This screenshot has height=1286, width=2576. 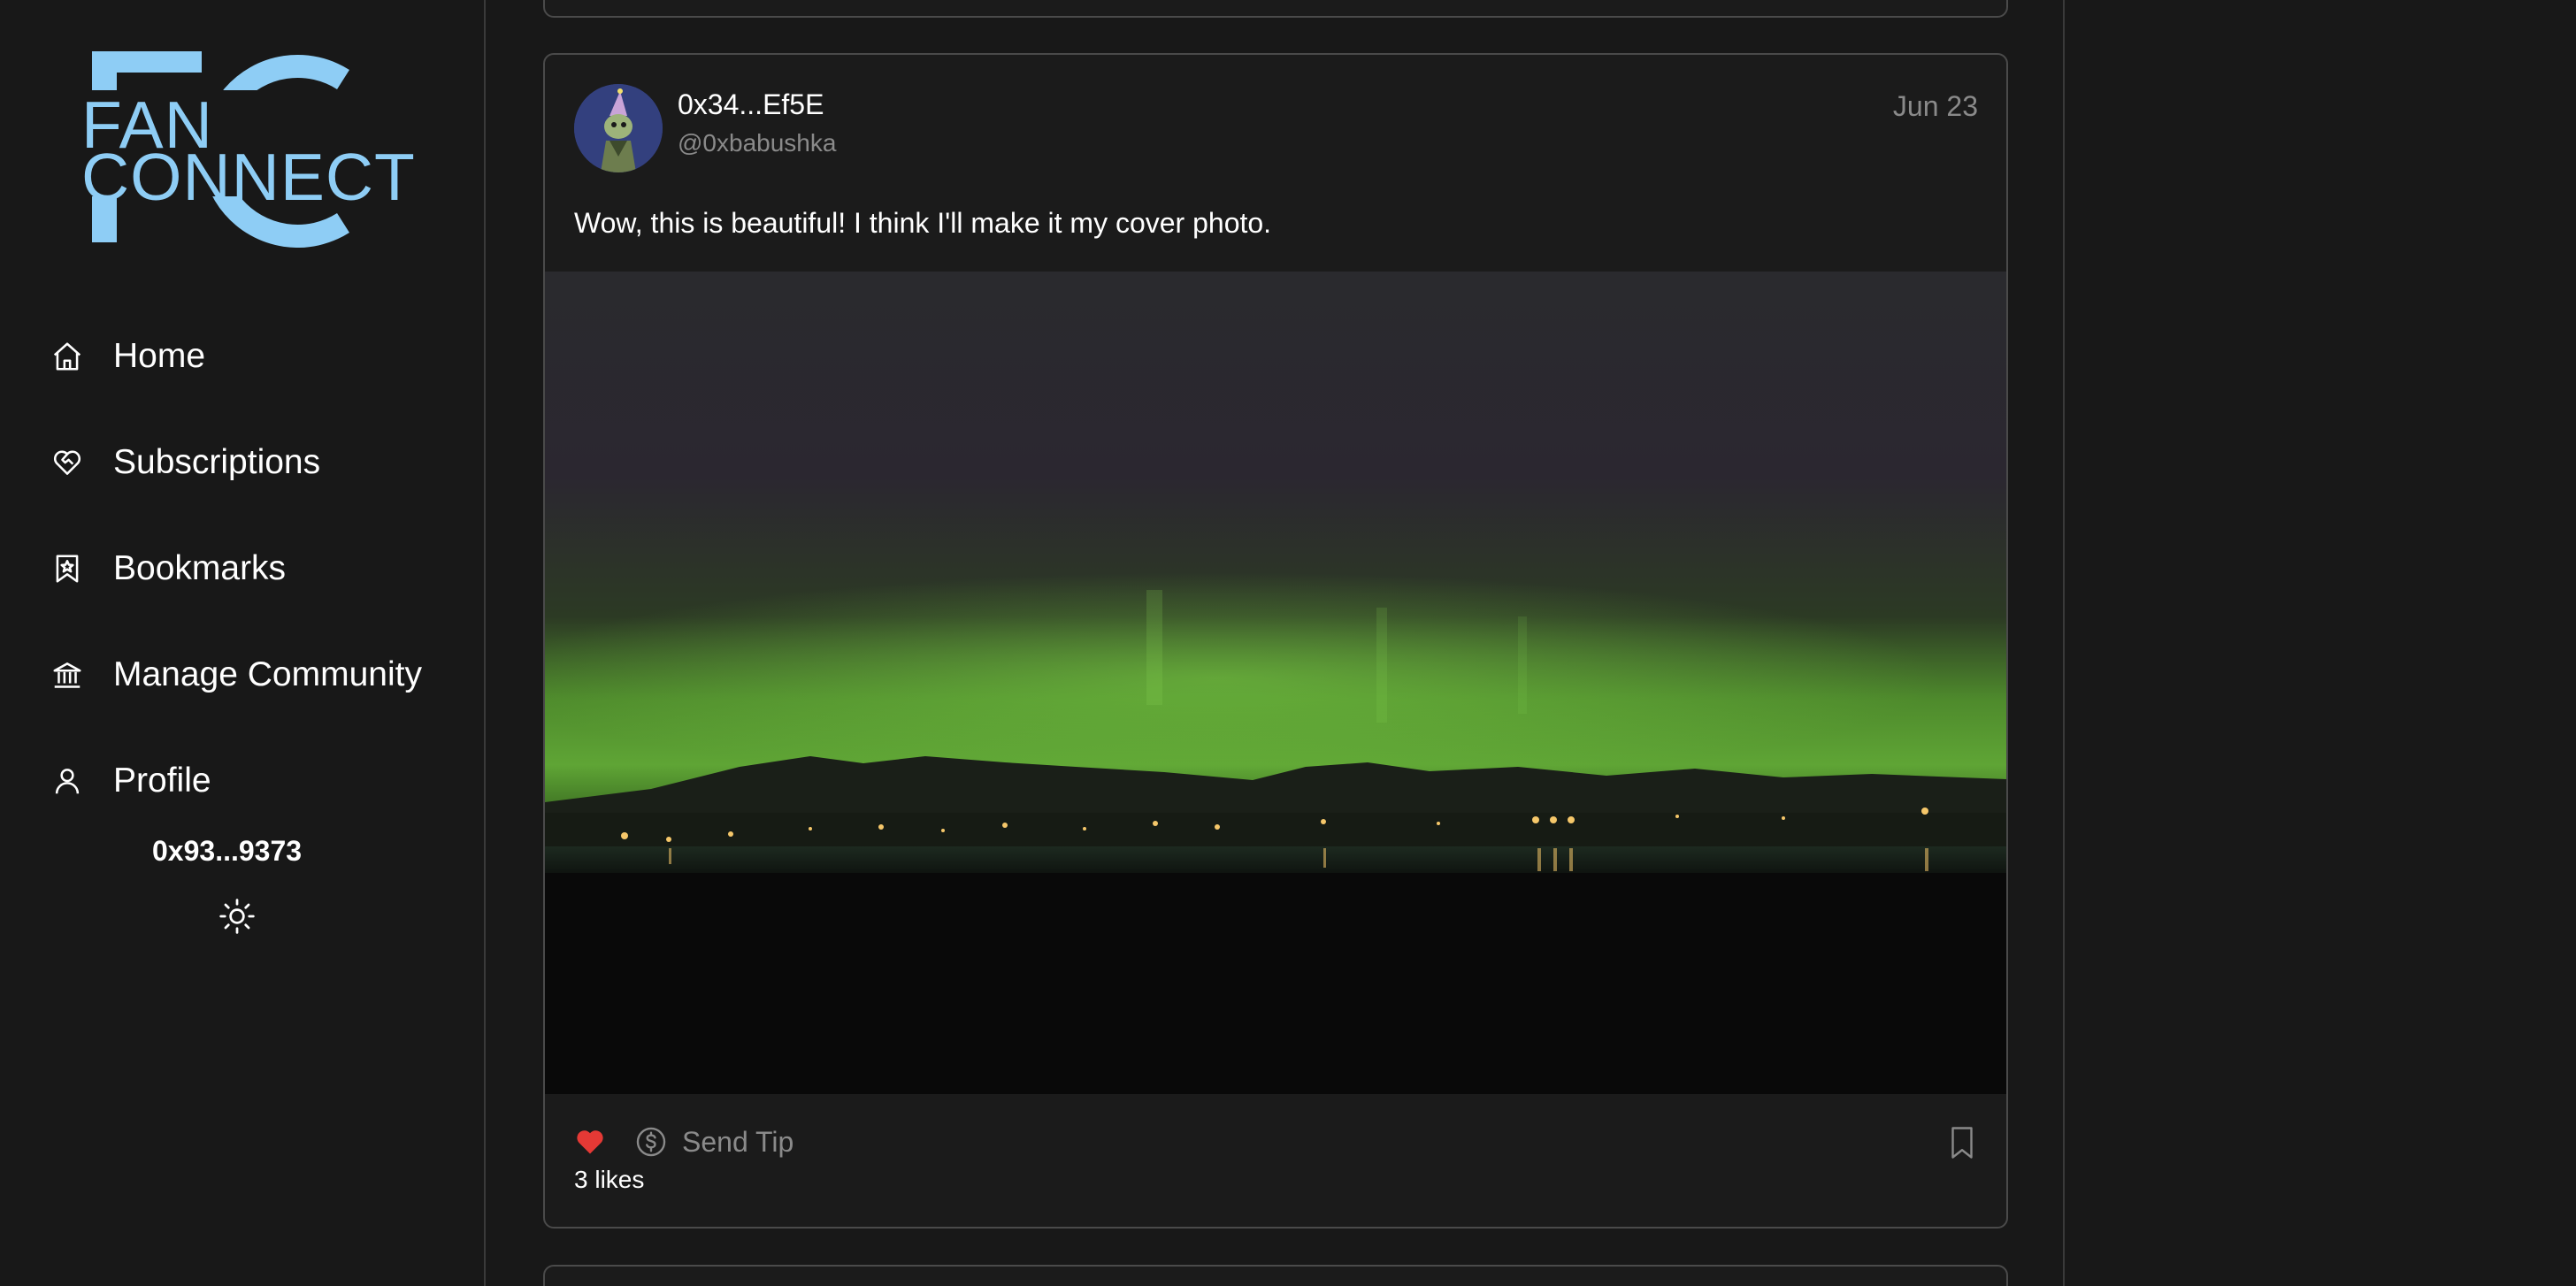 What do you see at coordinates (1275, 9) in the screenshot?
I see `previous-post-card` at bounding box center [1275, 9].